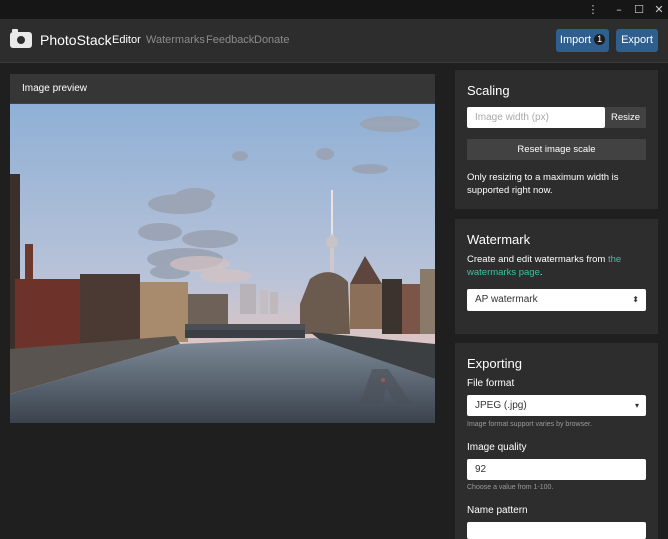  What do you see at coordinates (21, 38) in the screenshot?
I see `camera-logo-icon` at bounding box center [21, 38].